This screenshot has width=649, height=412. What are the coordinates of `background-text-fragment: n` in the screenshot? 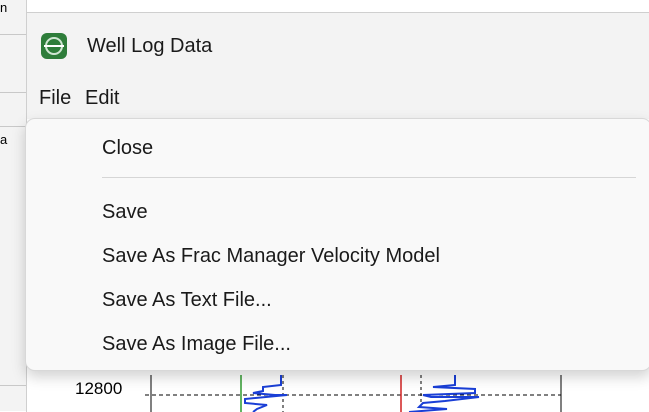 It's located at (4, 7).